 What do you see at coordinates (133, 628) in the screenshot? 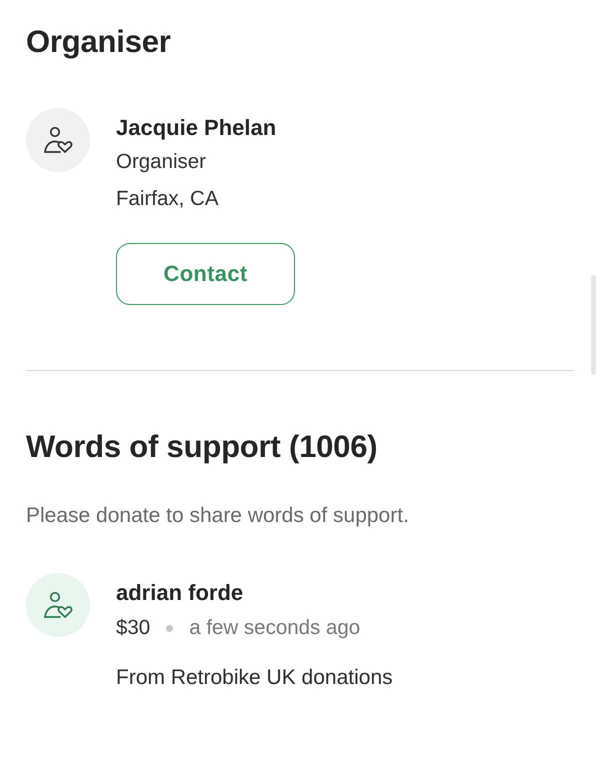
I see `donation-amount: $30` at bounding box center [133, 628].